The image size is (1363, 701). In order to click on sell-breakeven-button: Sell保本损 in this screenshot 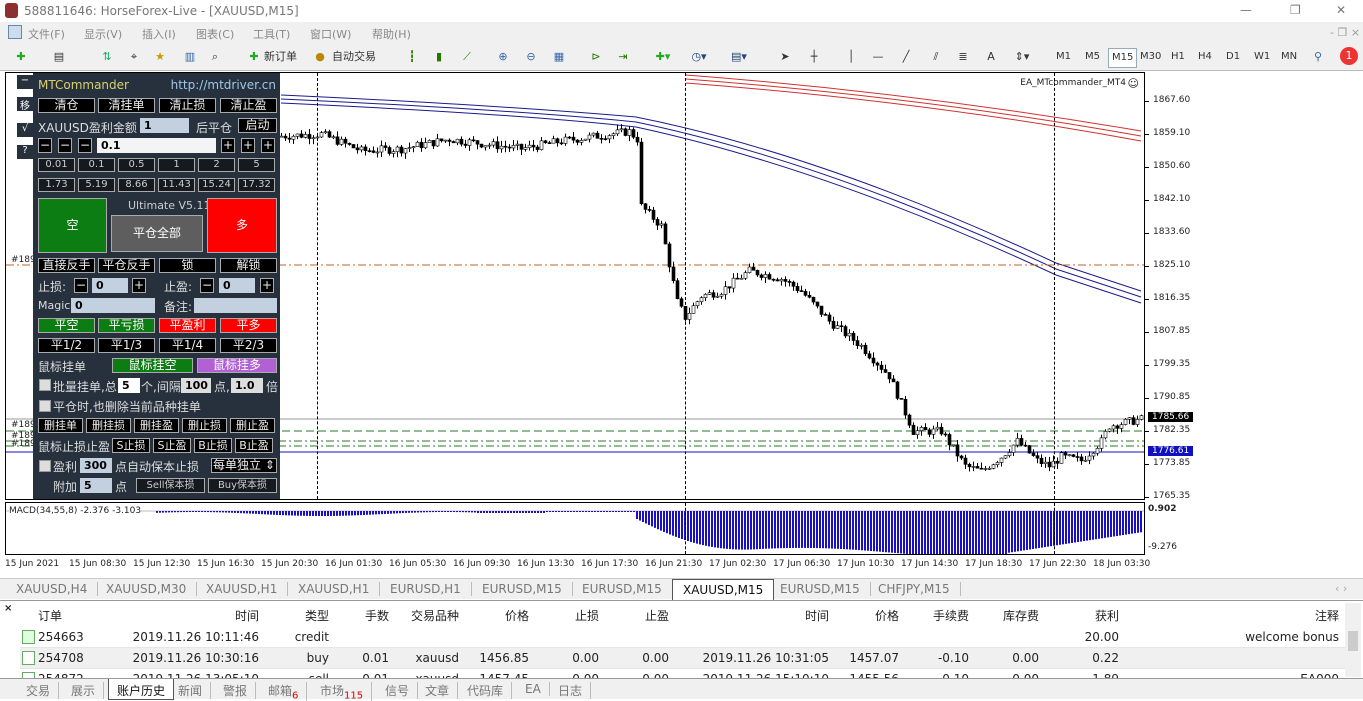, I will do `click(170, 485)`.